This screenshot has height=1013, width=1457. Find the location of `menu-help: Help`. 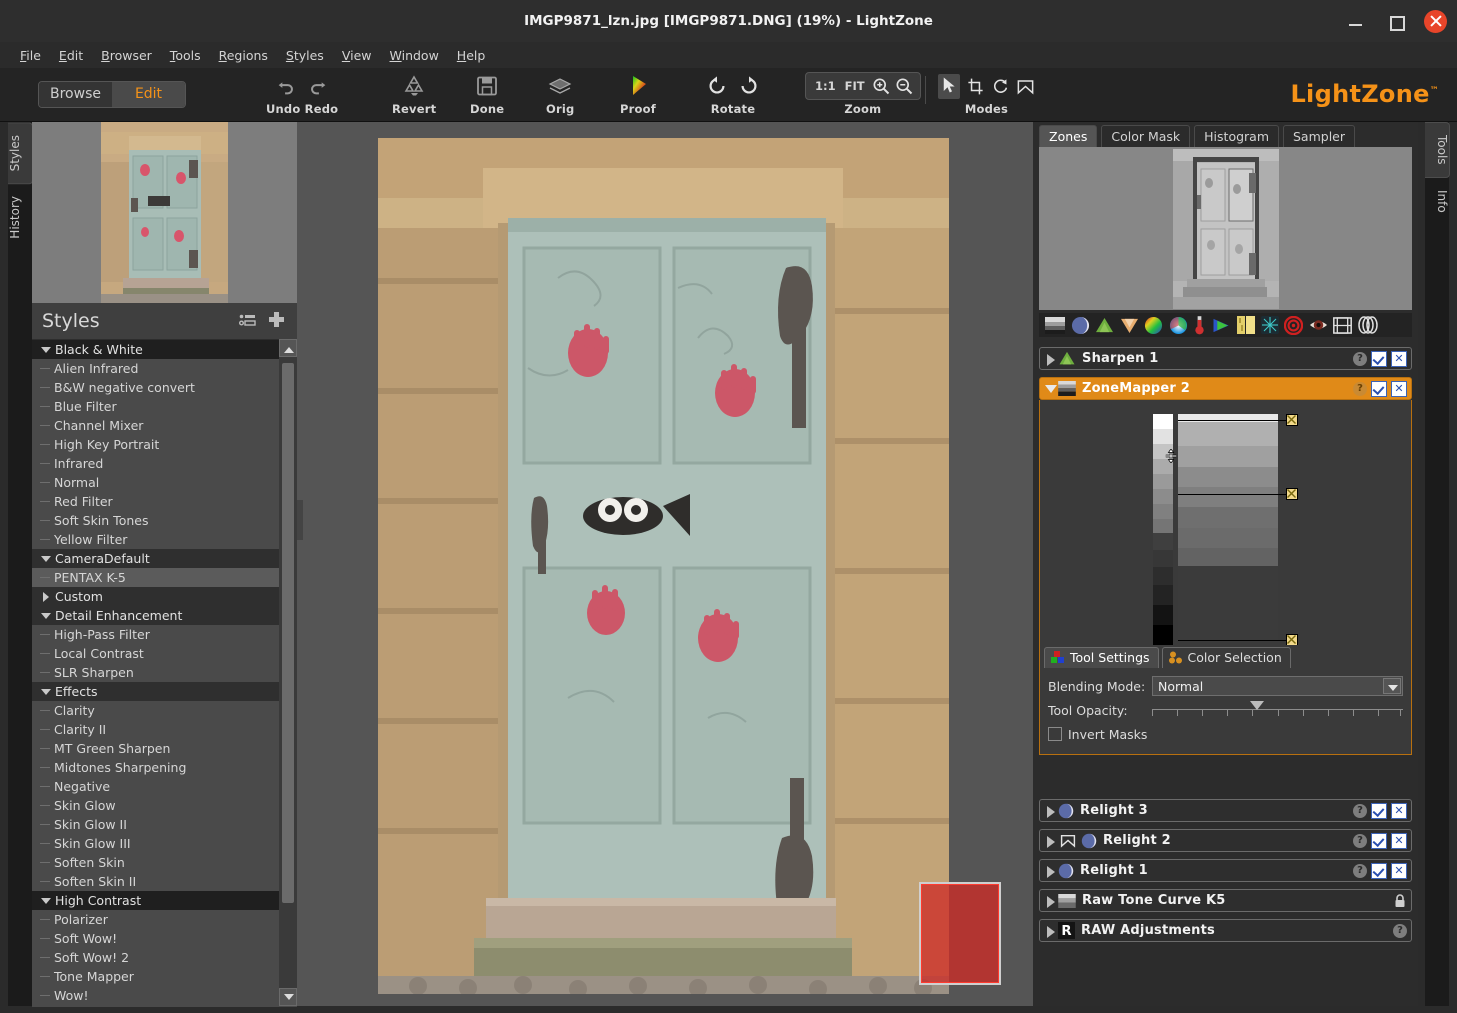

menu-help: Help is located at coordinates (471, 55).